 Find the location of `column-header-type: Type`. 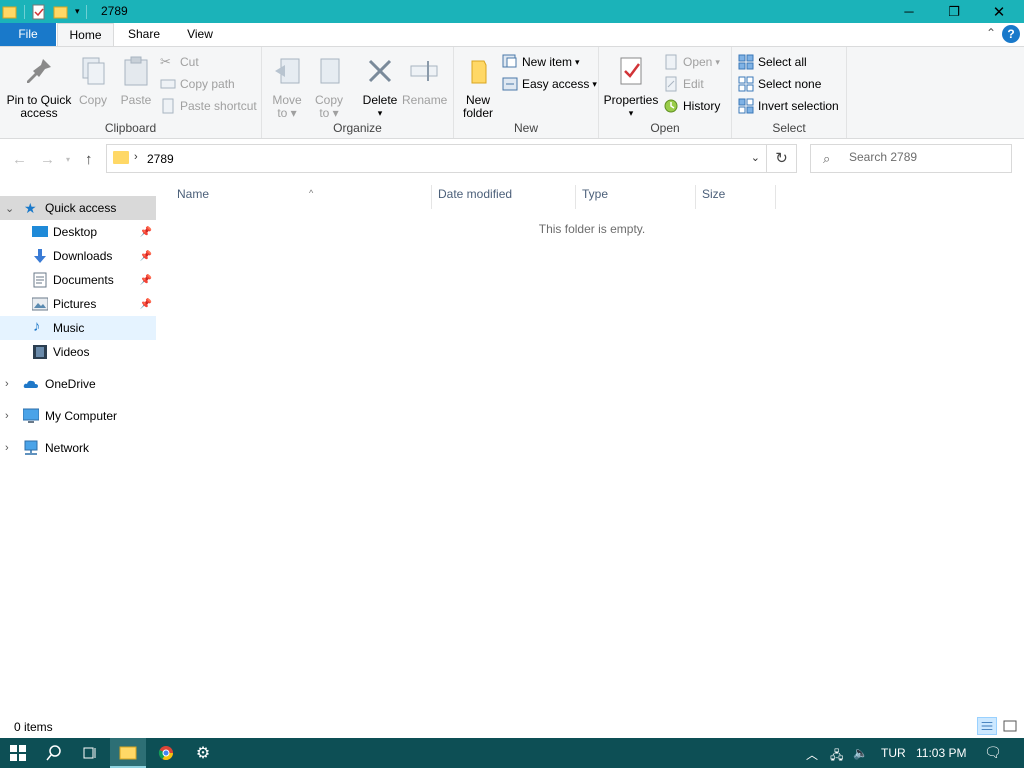

column-header-type: Type is located at coordinates (636, 197).